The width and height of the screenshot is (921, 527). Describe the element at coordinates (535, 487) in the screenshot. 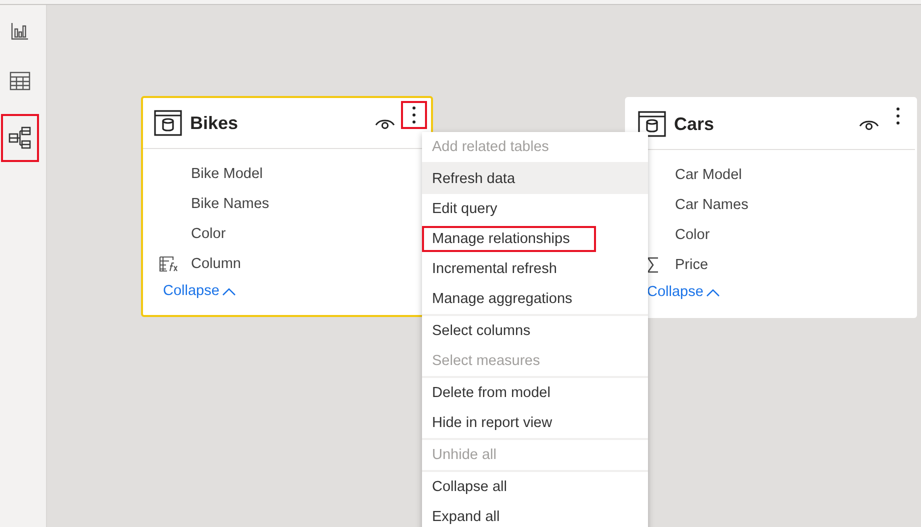

I see `menu-item: Collapse all` at that location.